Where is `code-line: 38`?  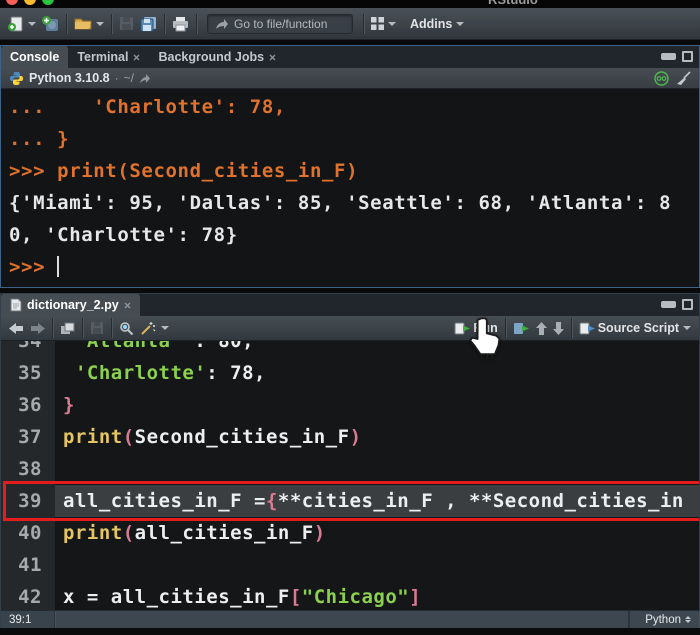
code-line: 38 is located at coordinates (350, 469).